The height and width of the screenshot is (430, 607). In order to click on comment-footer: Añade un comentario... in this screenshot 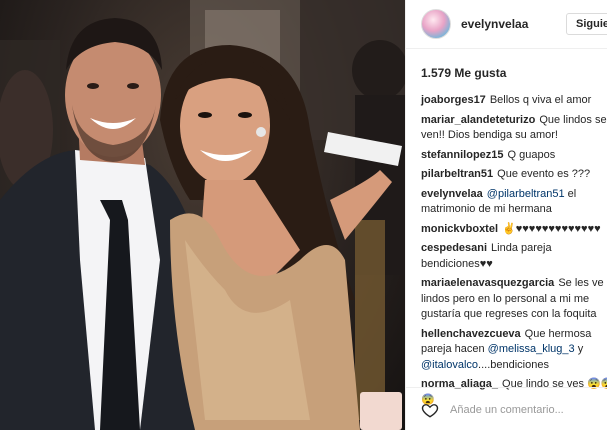, I will do `click(506, 408)`.